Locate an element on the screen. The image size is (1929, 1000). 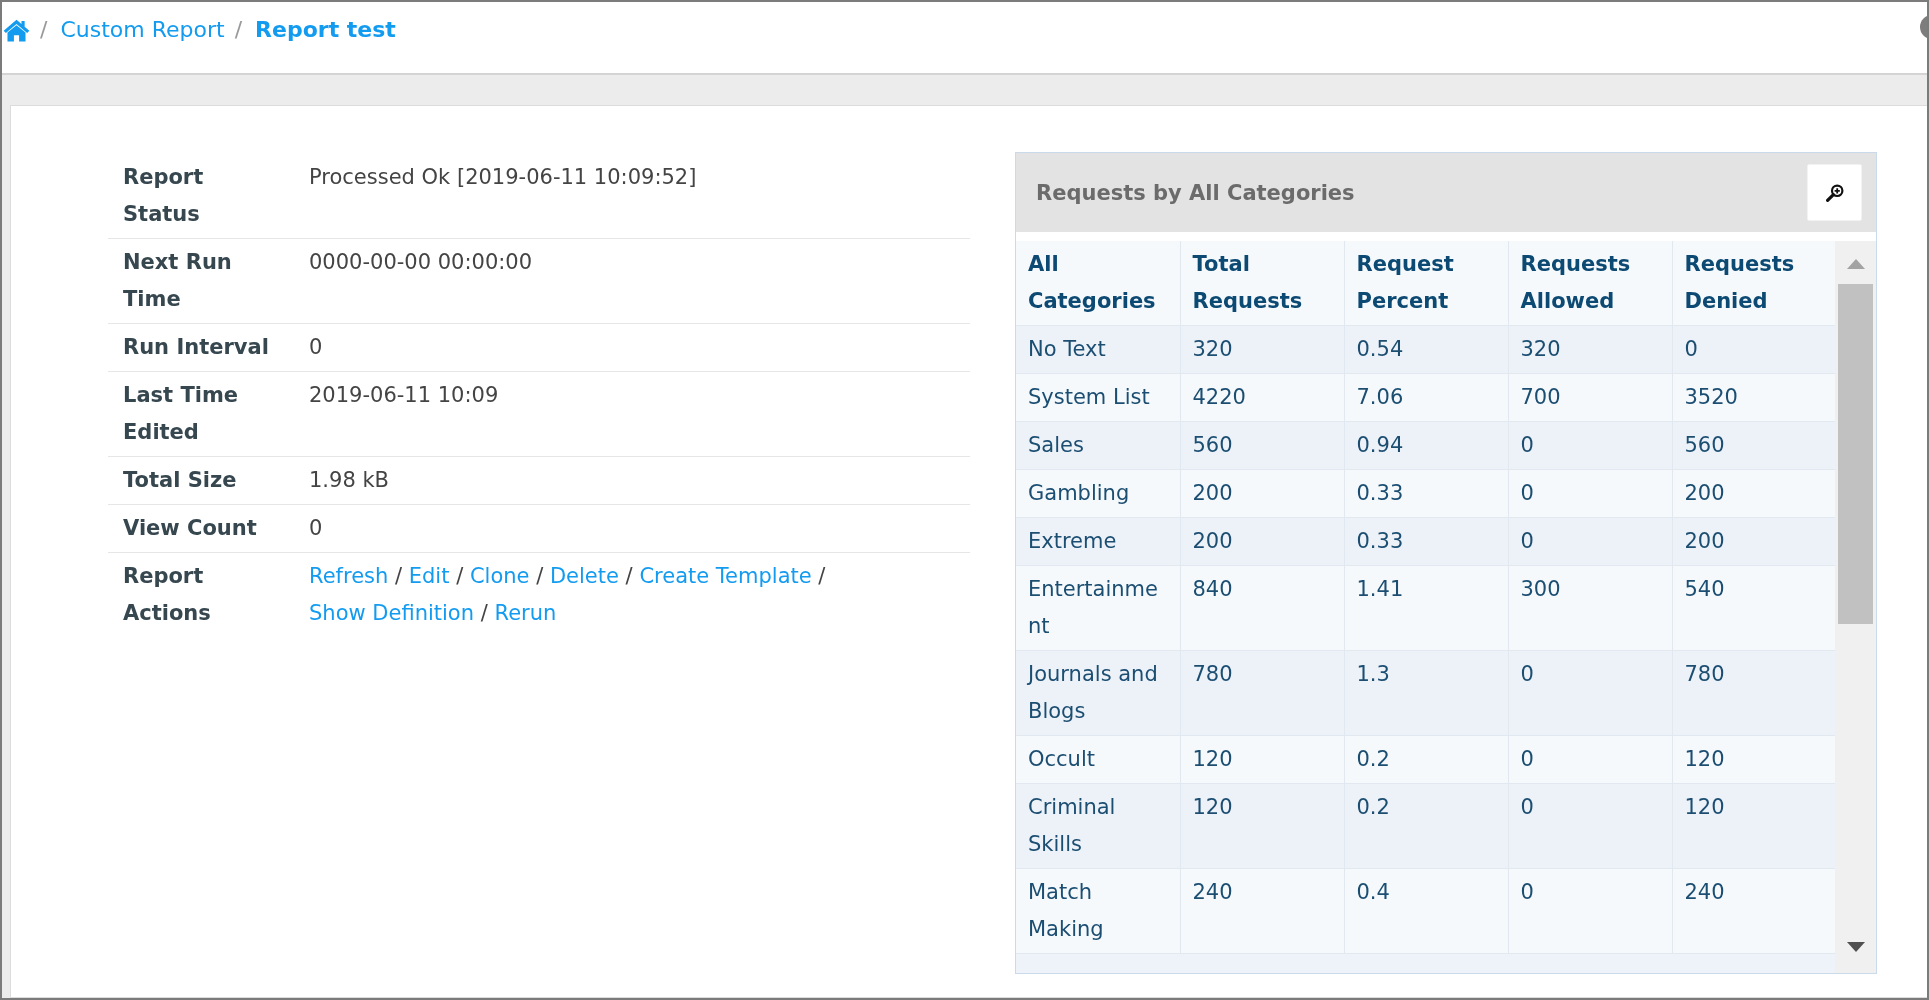
table-cell: 1.3 is located at coordinates (1426, 693).